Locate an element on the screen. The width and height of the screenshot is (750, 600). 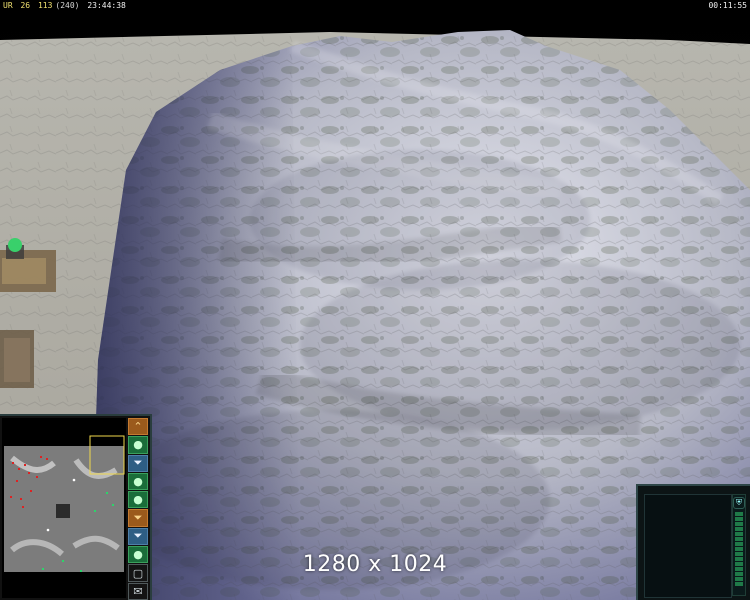
orange-filter-button: ⏷ is located at coordinates (138, 518).